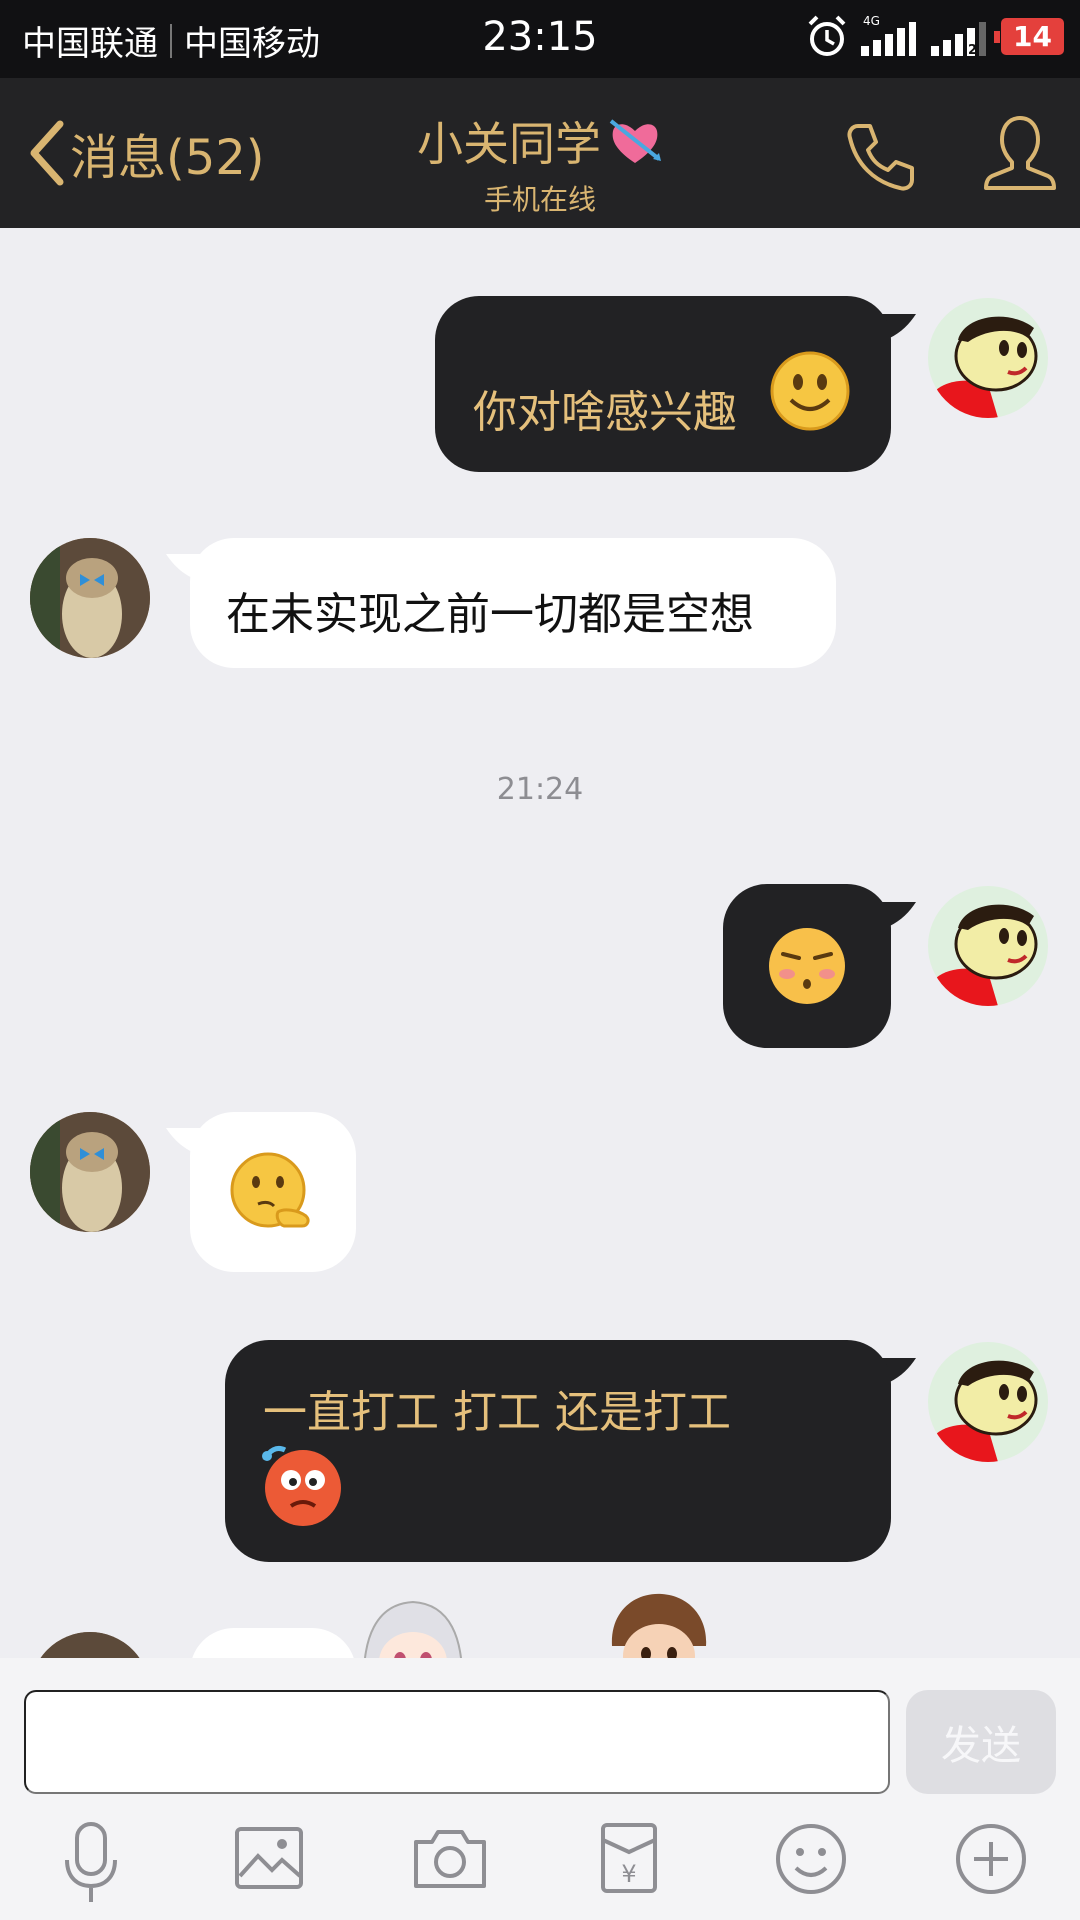 The width and height of the screenshot is (1080, 1920). Describe the element at coordinates (558, 1451) in the screenshot. I see `message-bubble-outgoing: 一直打工 打工 还是打工` at that location.